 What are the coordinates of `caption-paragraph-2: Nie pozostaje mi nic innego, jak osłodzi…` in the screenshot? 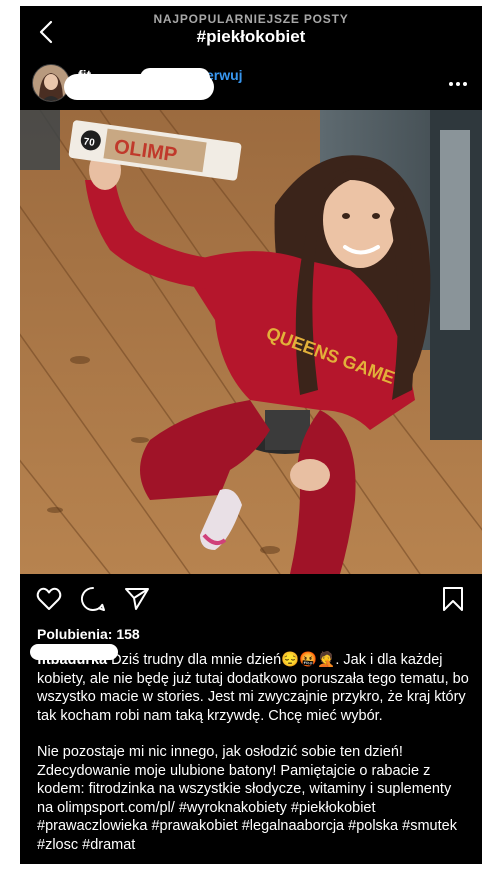 It's located at (247, 798).